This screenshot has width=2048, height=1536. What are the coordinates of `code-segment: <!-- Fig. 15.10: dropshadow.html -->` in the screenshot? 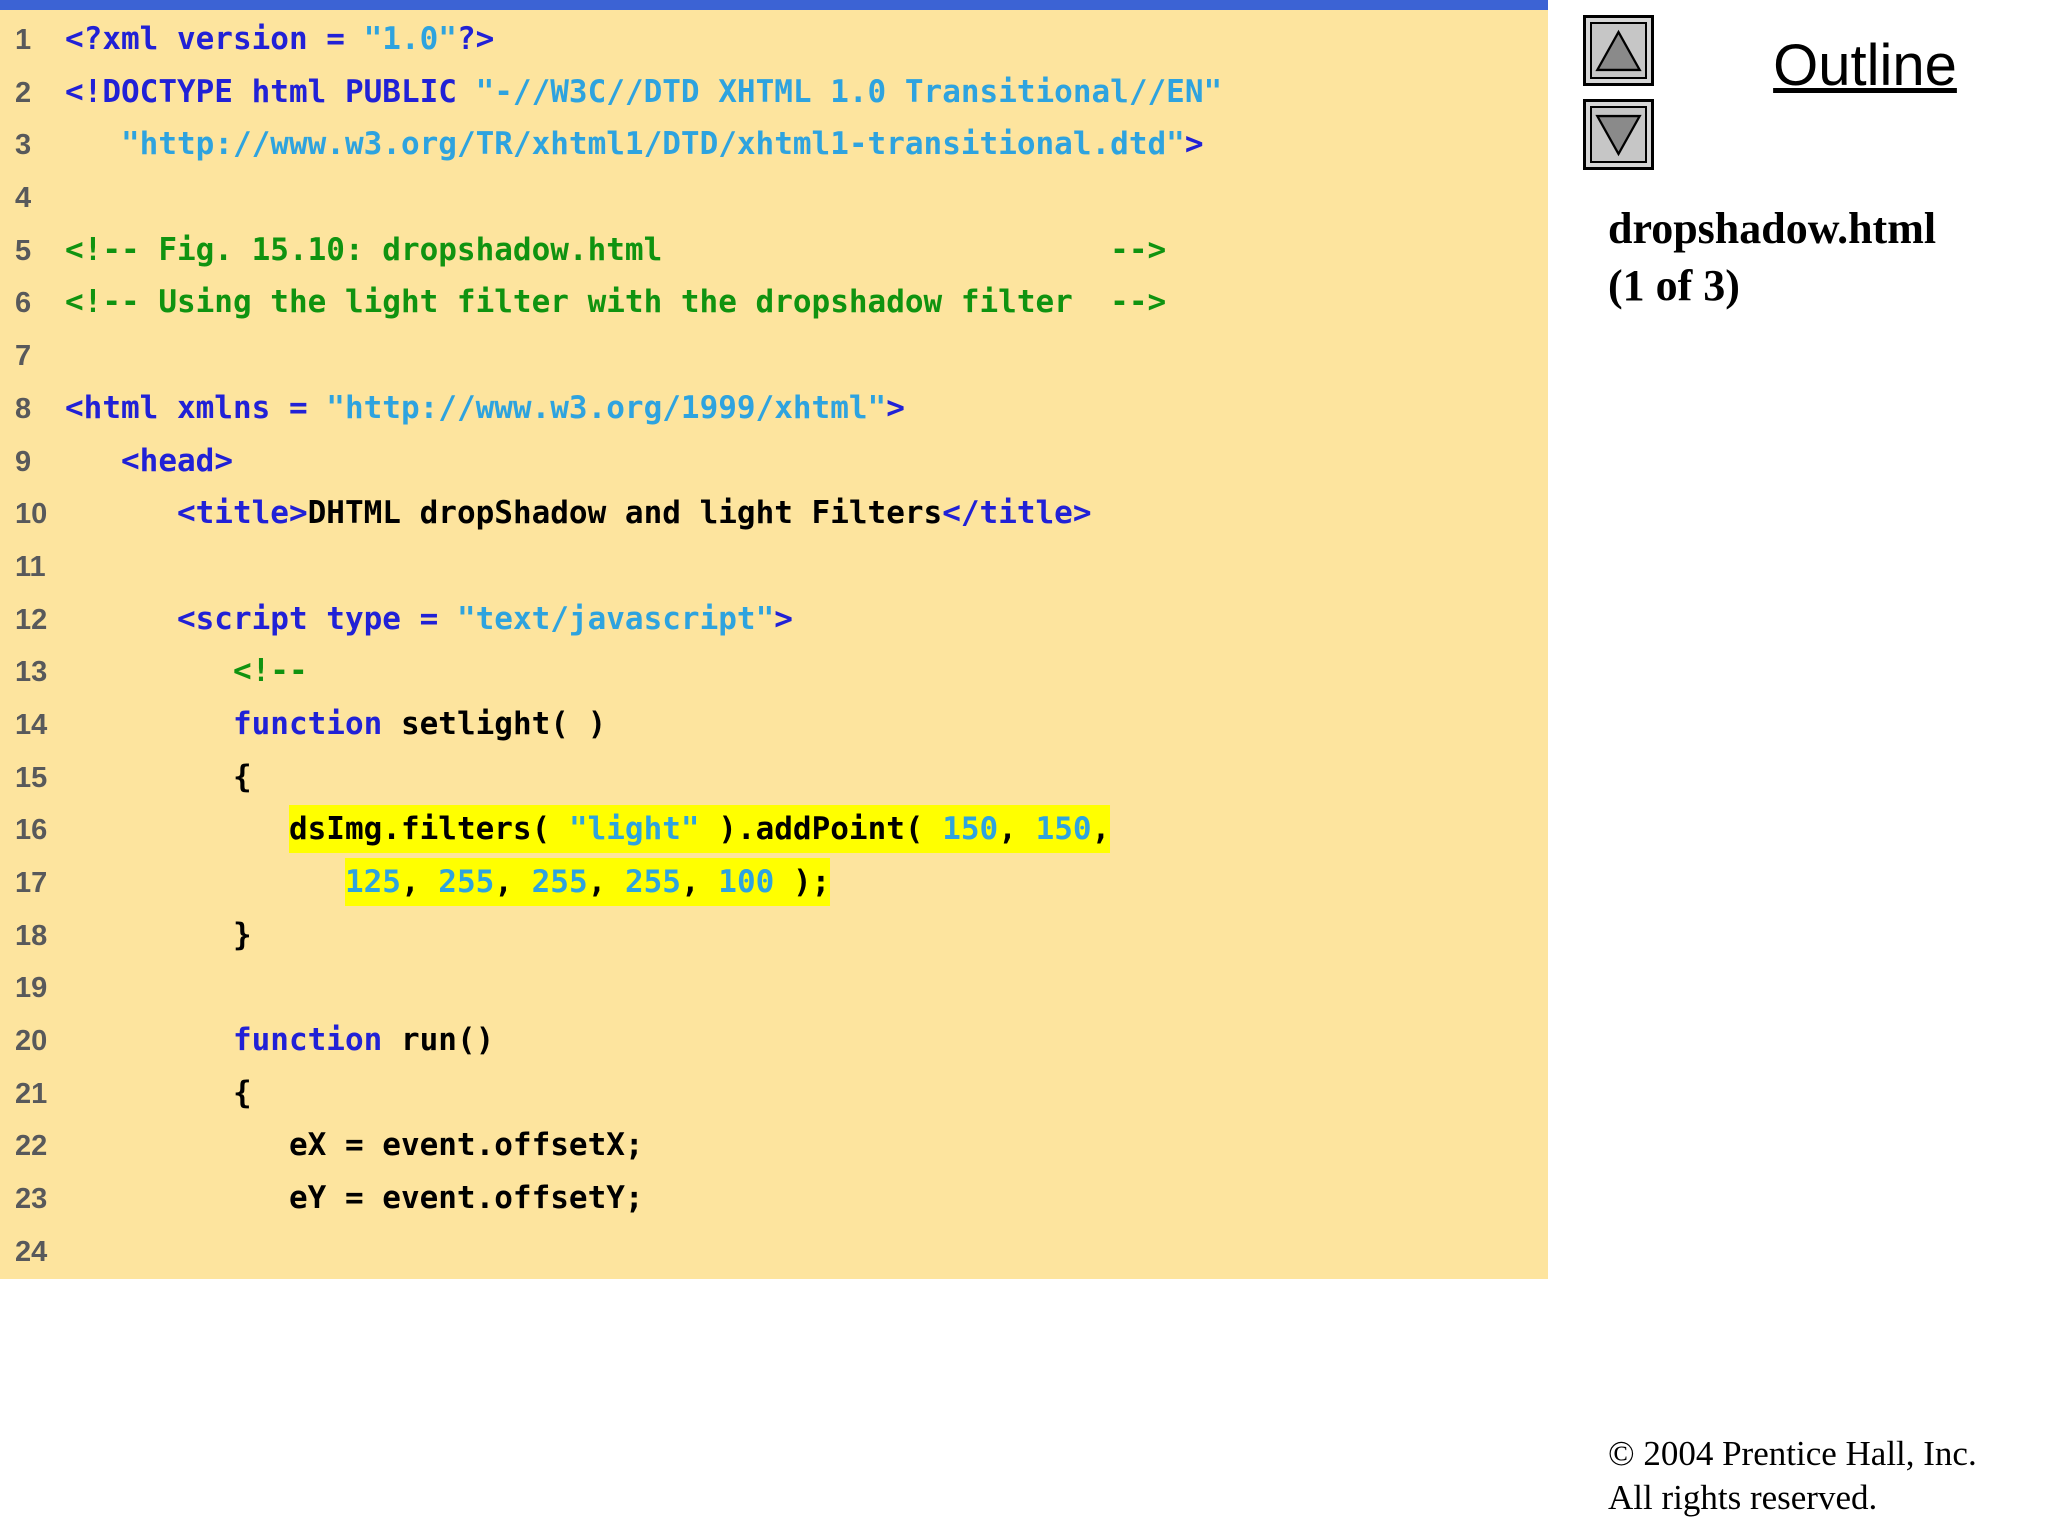 It's located at (616, 249).